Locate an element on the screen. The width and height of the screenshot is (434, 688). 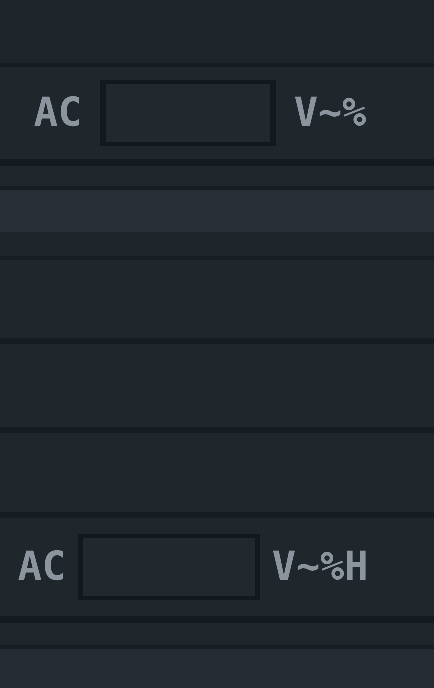
unit-label: V~%H is located at coordinates (320, 567).